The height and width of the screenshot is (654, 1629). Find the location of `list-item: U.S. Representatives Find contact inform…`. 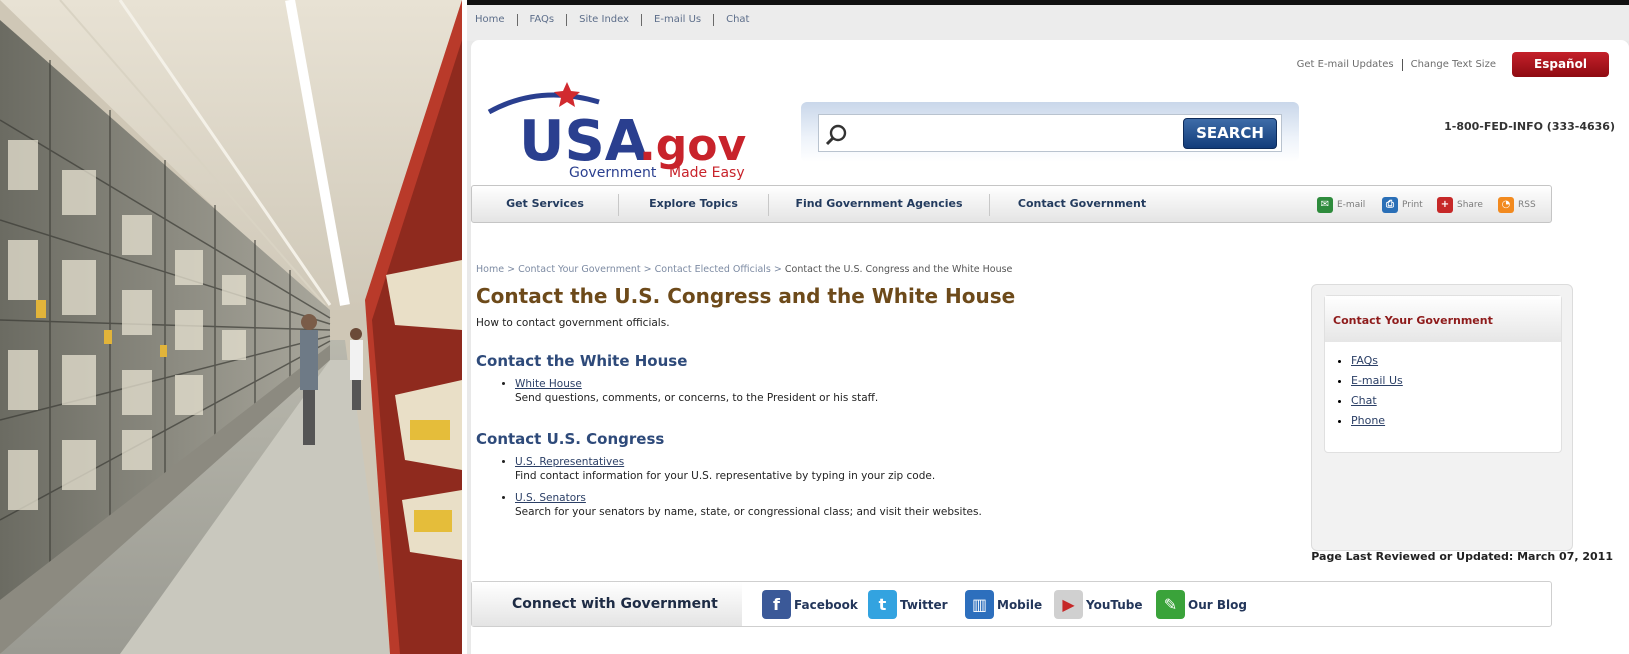

list-item: U.S. Representatives Find contact inform… is located at coordinates (748, 469).